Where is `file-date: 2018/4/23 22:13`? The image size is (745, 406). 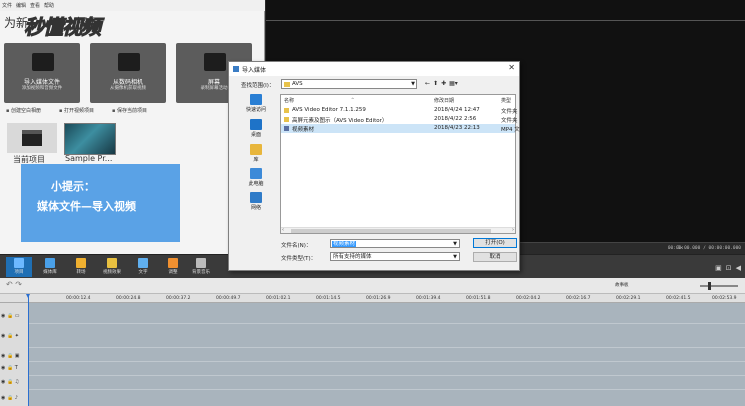
file-date: 2018/4/23 22:13 is located at coordinates (457, 128).